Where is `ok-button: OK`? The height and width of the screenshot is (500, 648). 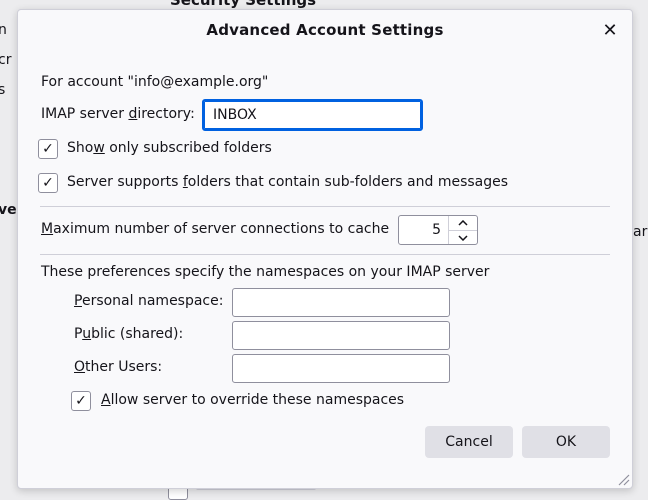 ok-button: OK is located at coordinates (566, 442).